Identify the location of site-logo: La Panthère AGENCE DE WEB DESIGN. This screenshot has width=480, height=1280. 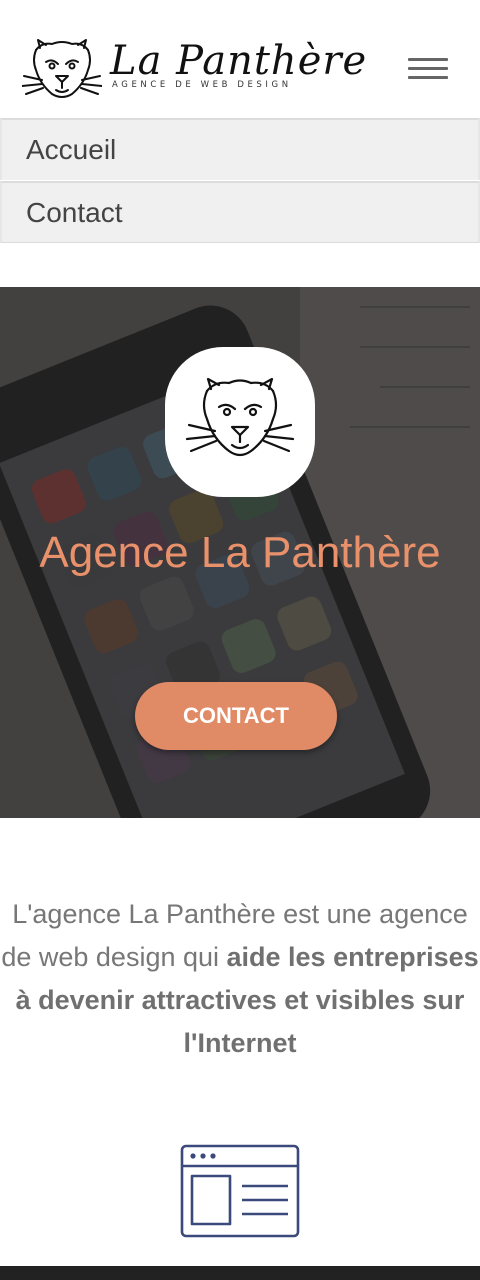
(194, 71).